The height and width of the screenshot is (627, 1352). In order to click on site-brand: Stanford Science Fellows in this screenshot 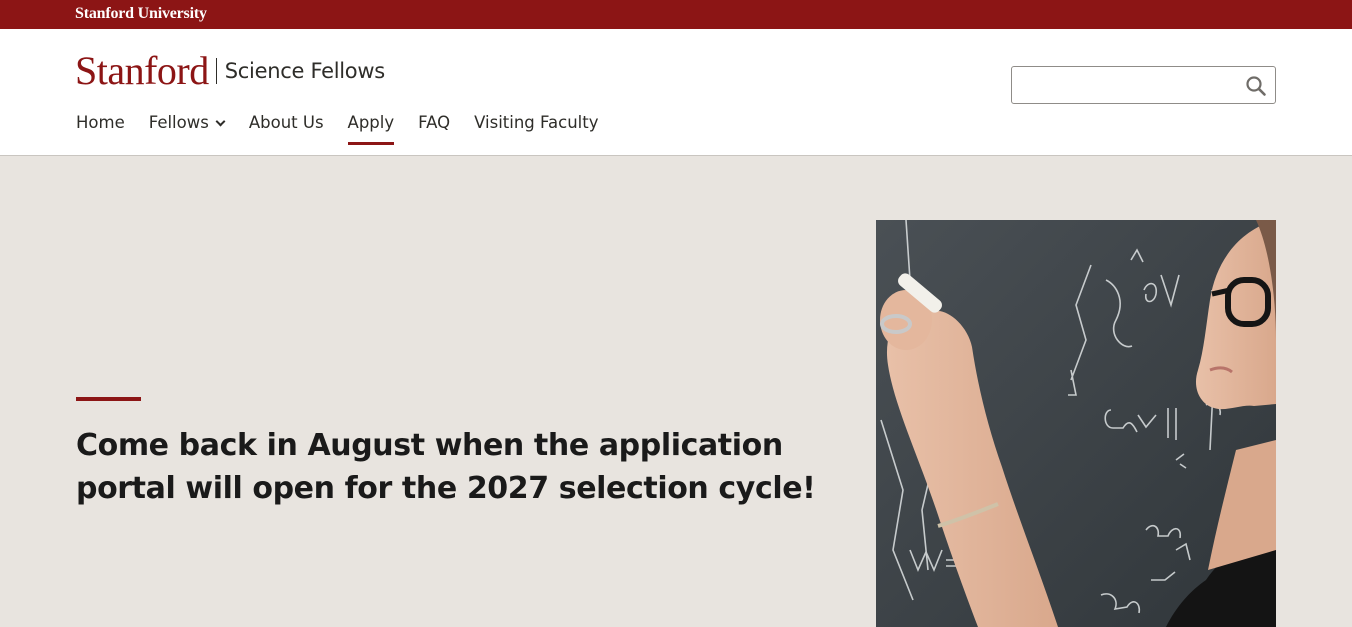, I will do `click(230, 71)`.